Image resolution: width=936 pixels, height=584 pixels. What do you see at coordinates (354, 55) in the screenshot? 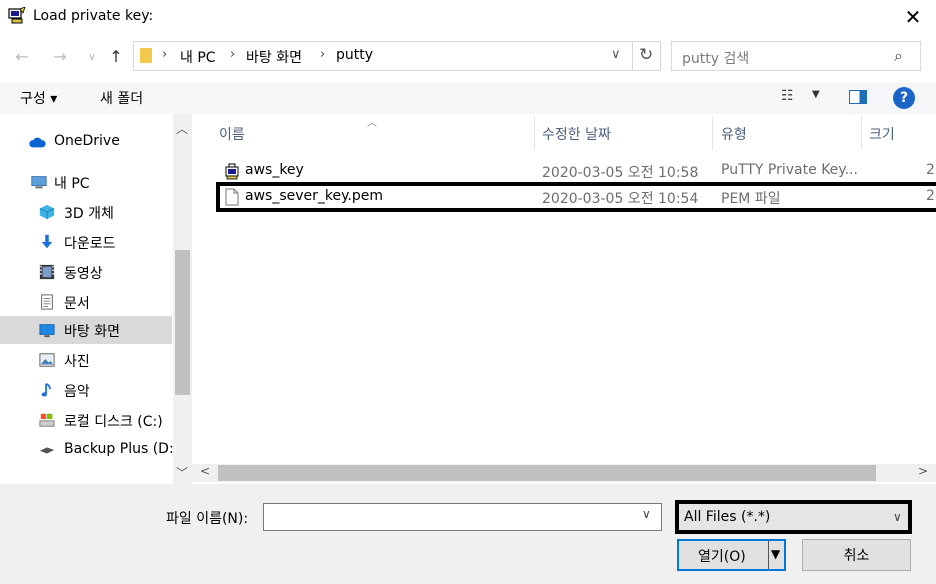
I see `breadcrumb-putty: putty` at bounding box center [354, 55].